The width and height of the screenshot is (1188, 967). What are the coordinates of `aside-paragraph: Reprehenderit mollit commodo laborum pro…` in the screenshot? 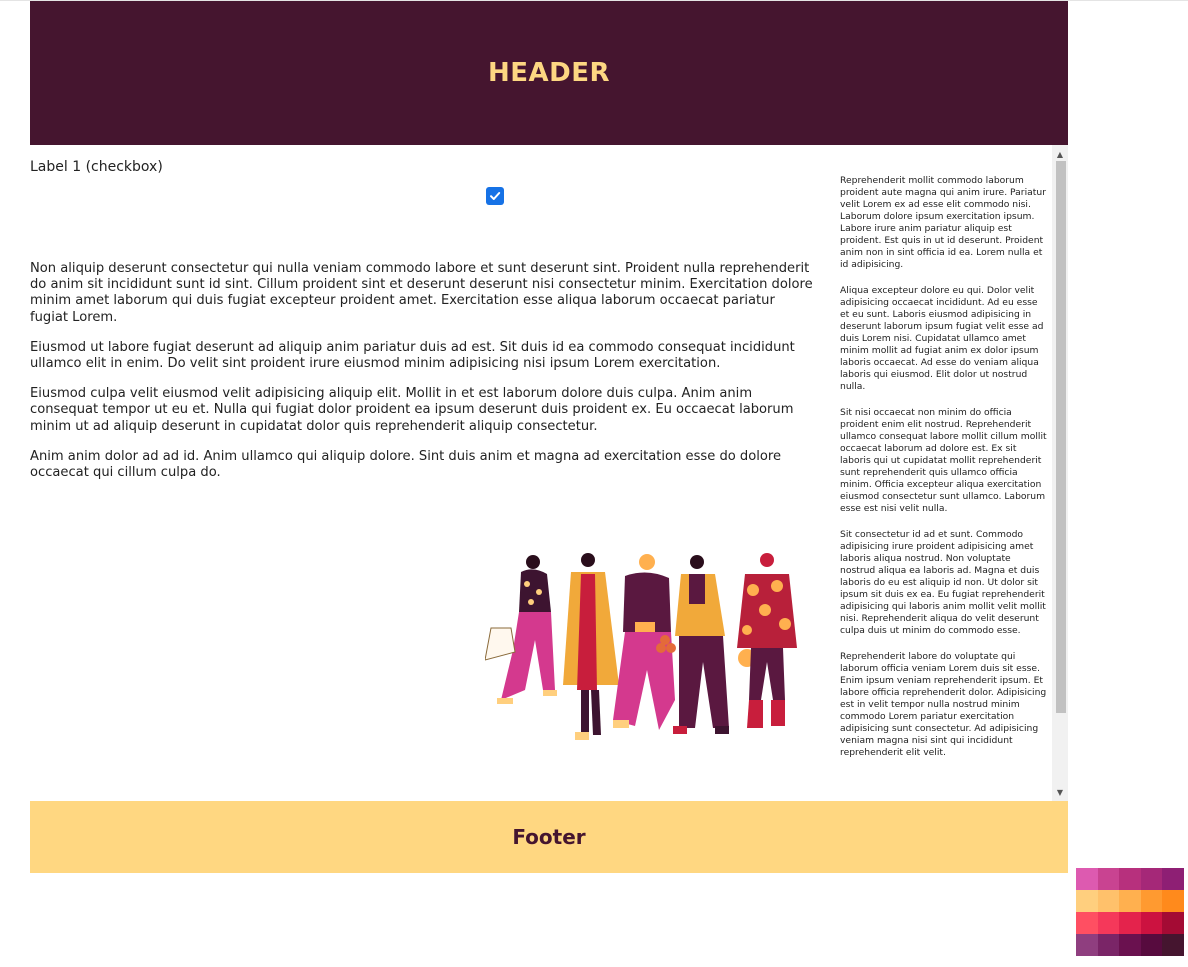 It's located at (943, 222).